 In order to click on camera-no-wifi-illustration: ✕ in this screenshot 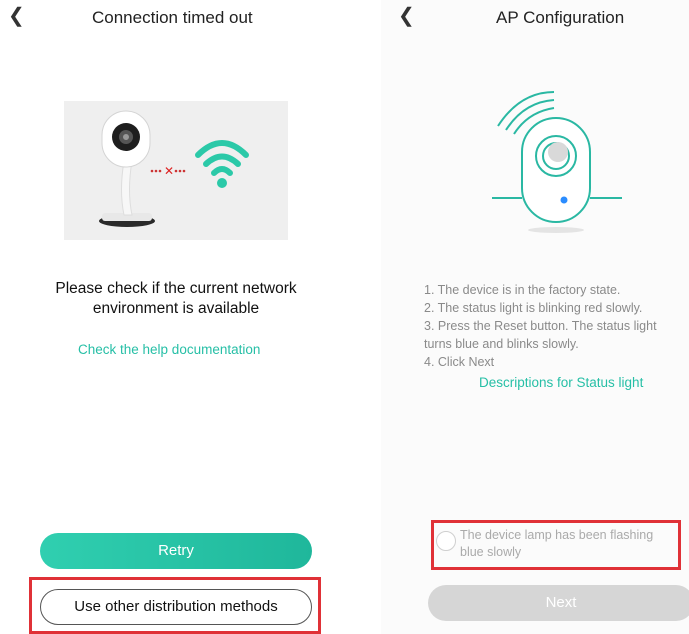, I will do `click(176, 170)`.